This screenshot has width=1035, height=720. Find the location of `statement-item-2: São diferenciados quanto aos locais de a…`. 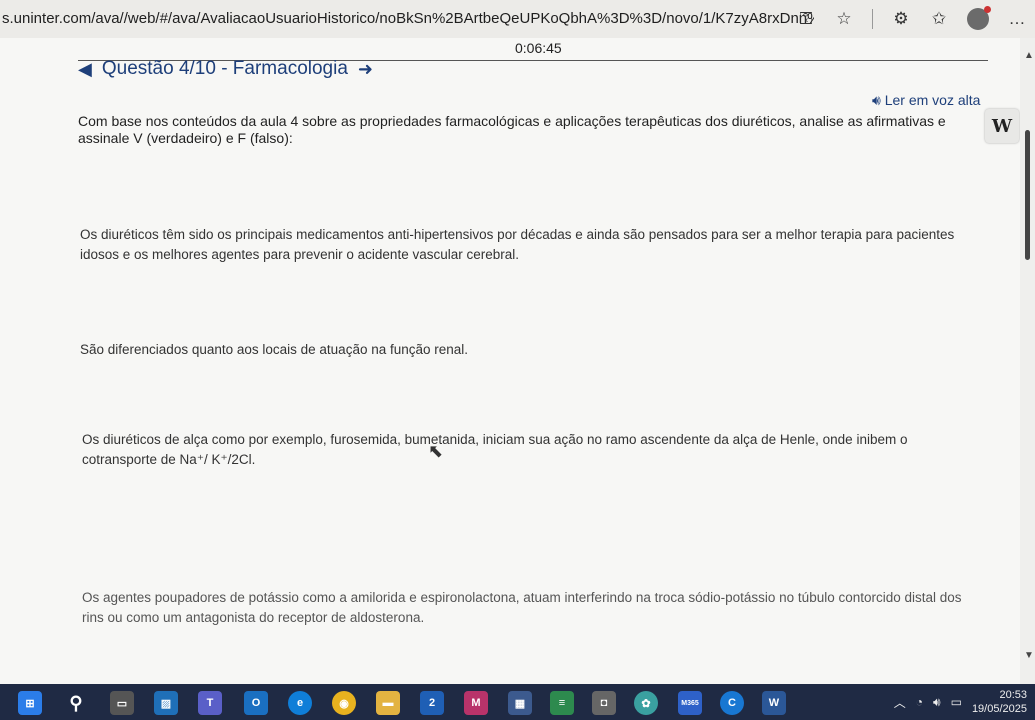

statement-item-2: São diferenciados quanto aos locais de a… is located at coordinates (274, 349).